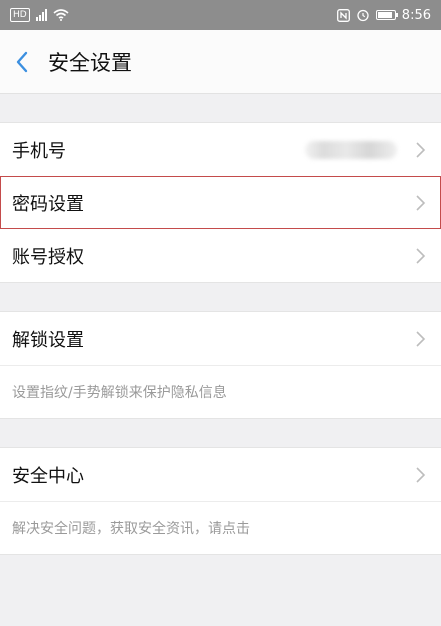  Describe the element at coordinates (220, 15) in the screenshot. I see `status-bar: HD 8:56` at that location.